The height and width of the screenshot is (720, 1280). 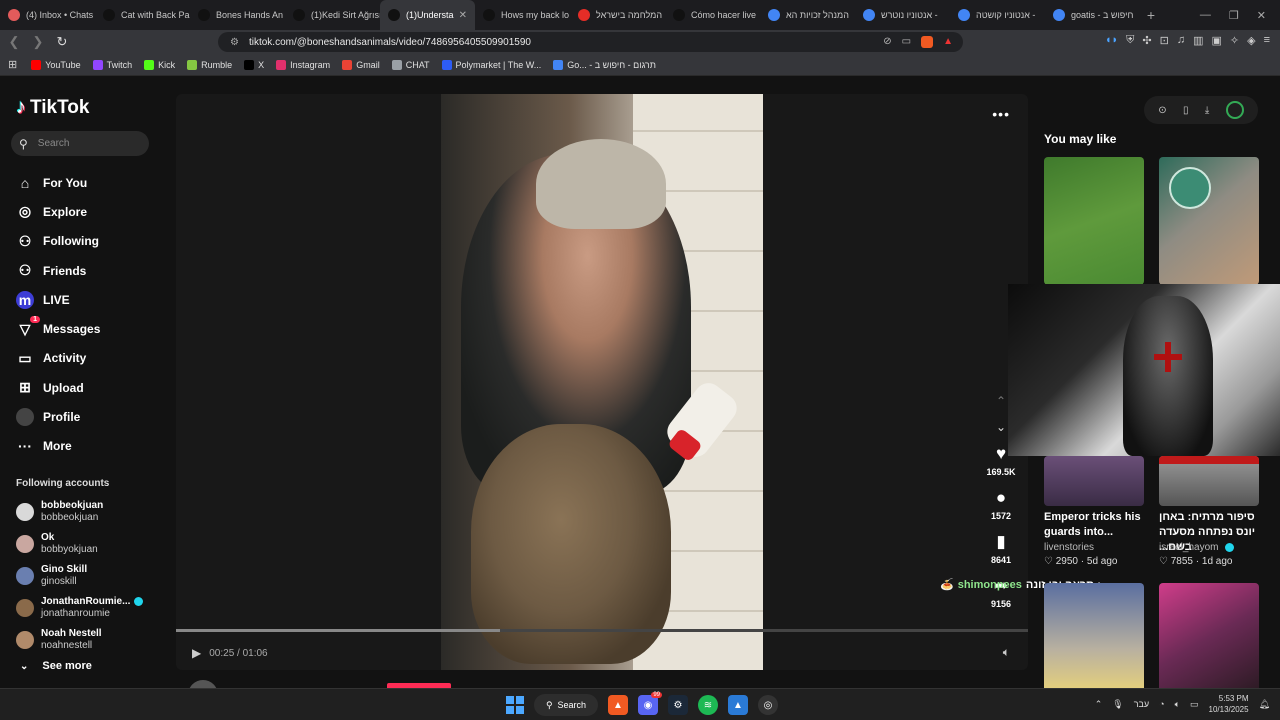 I want to click on following-account: Gino Skill ginoskill, so click(x=79, y=576).